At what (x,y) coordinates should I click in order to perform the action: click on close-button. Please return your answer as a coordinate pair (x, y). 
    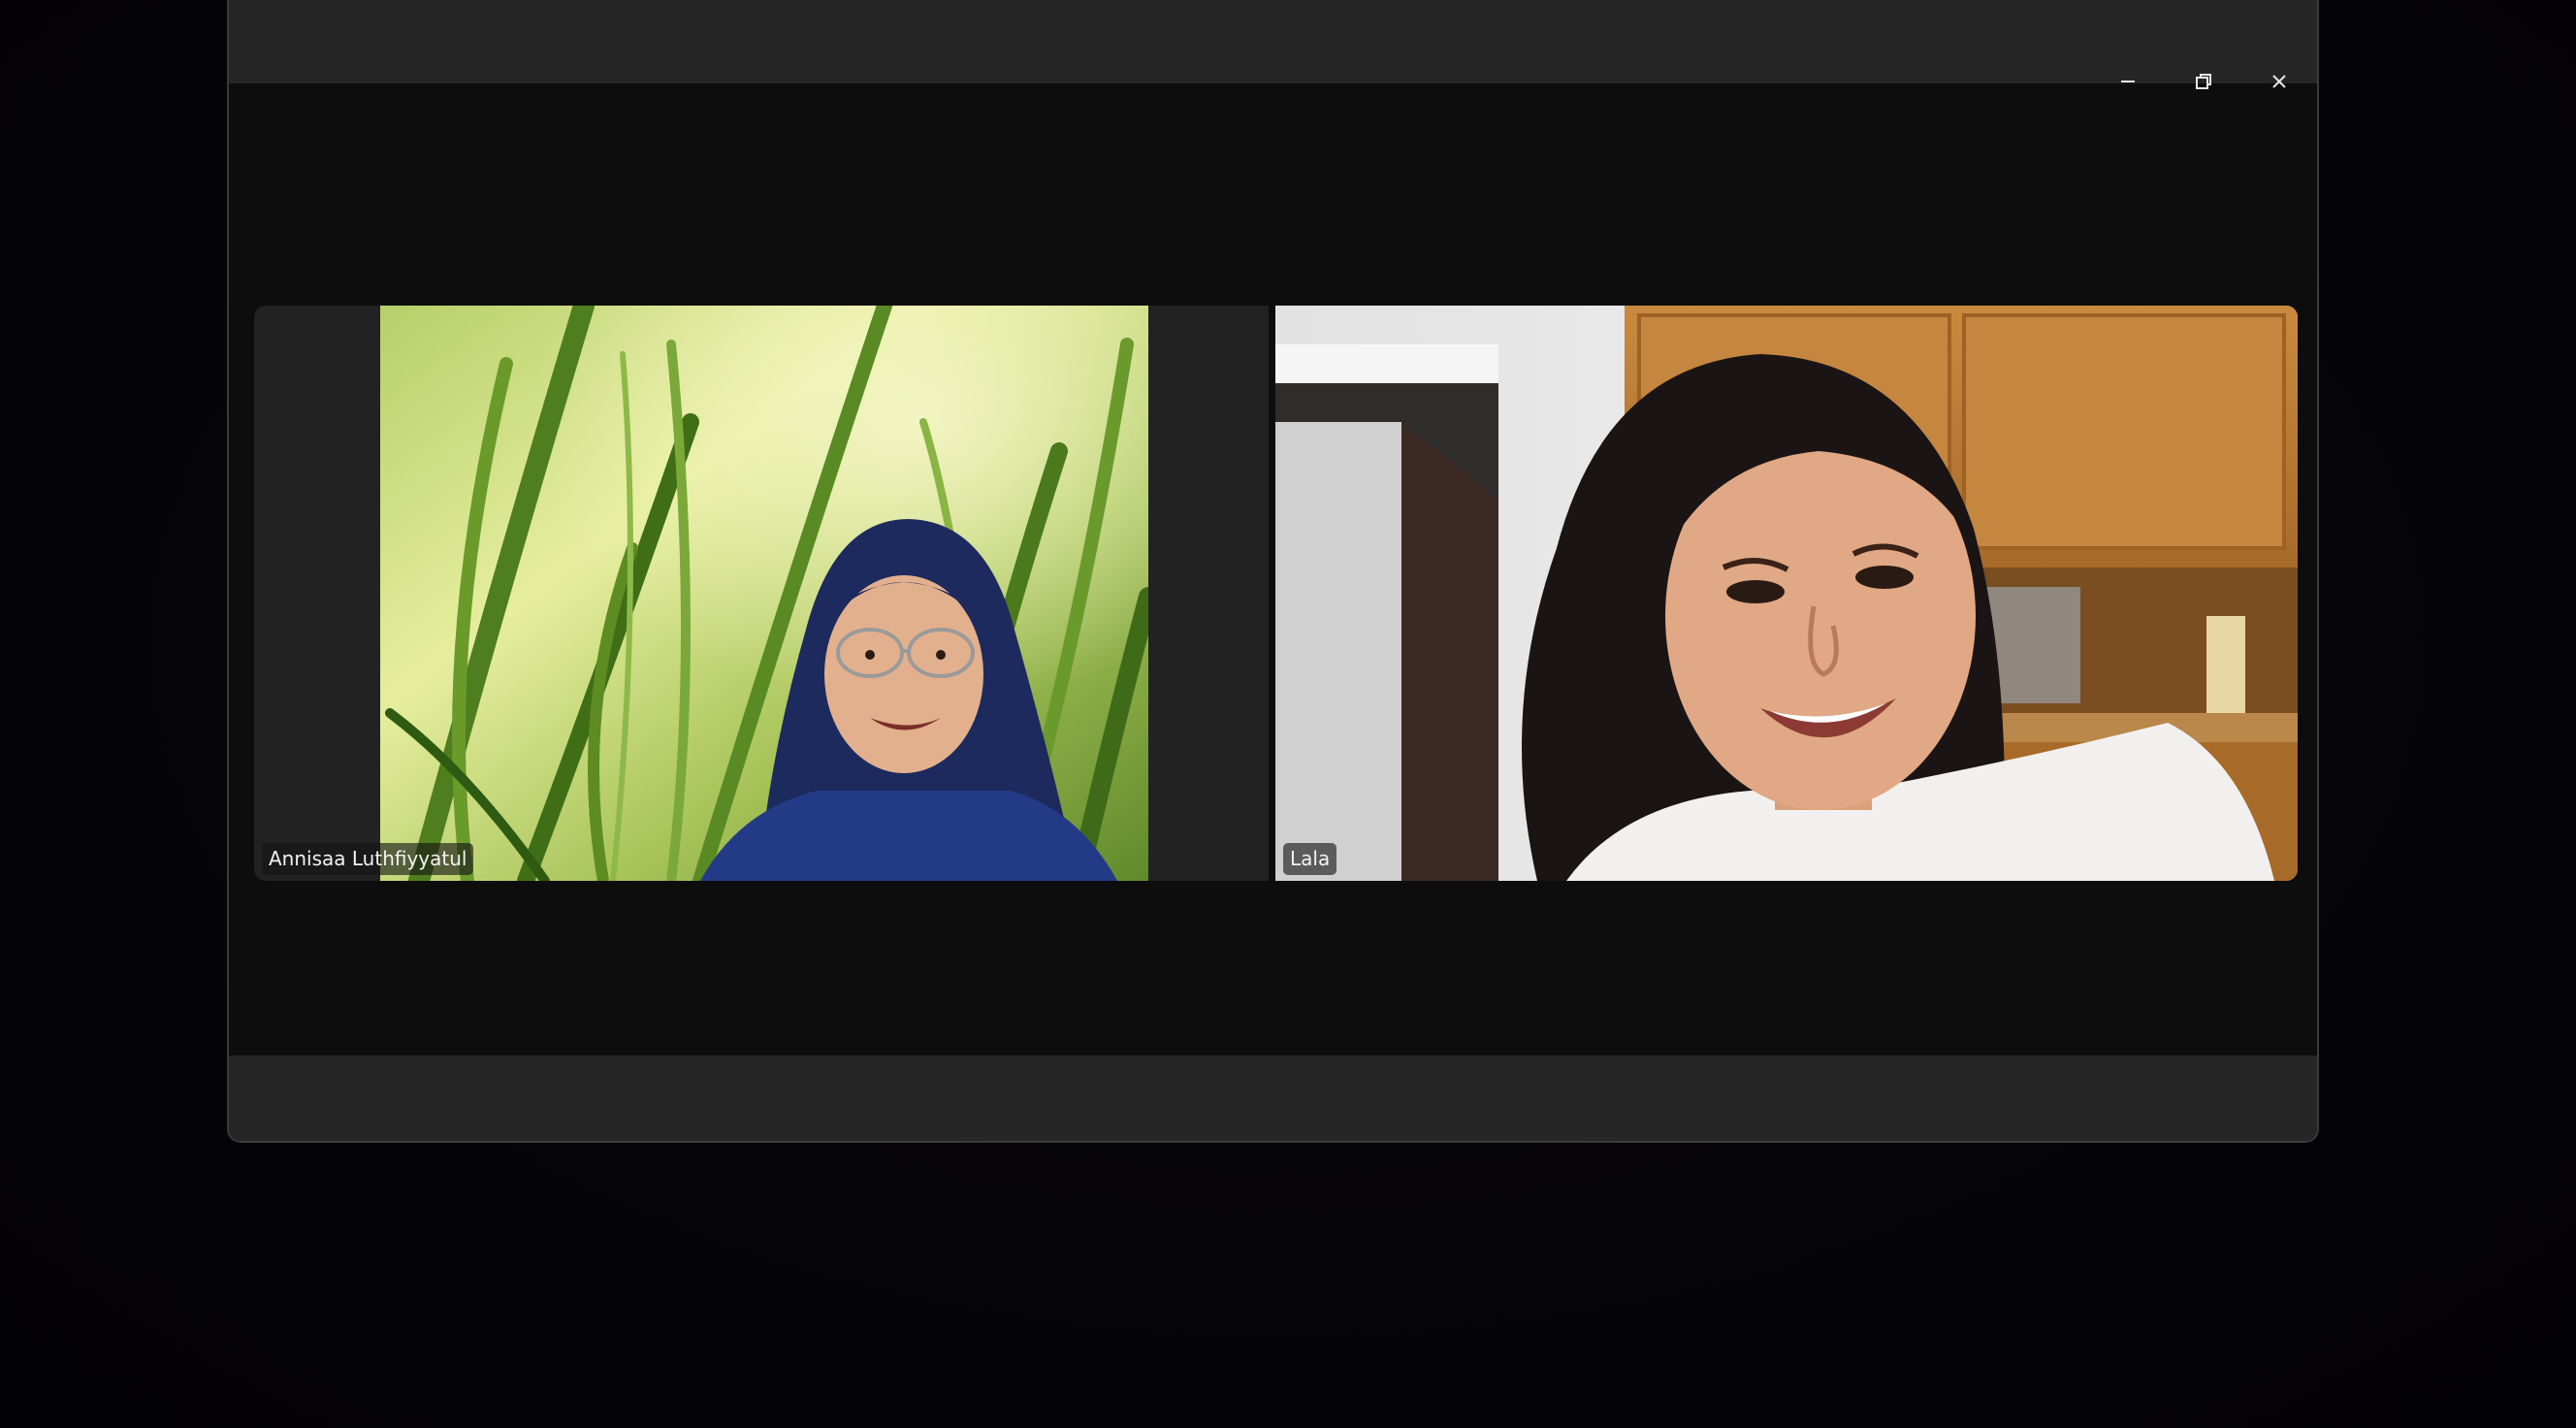
    Looking at the image, I should click on (2279, 81).